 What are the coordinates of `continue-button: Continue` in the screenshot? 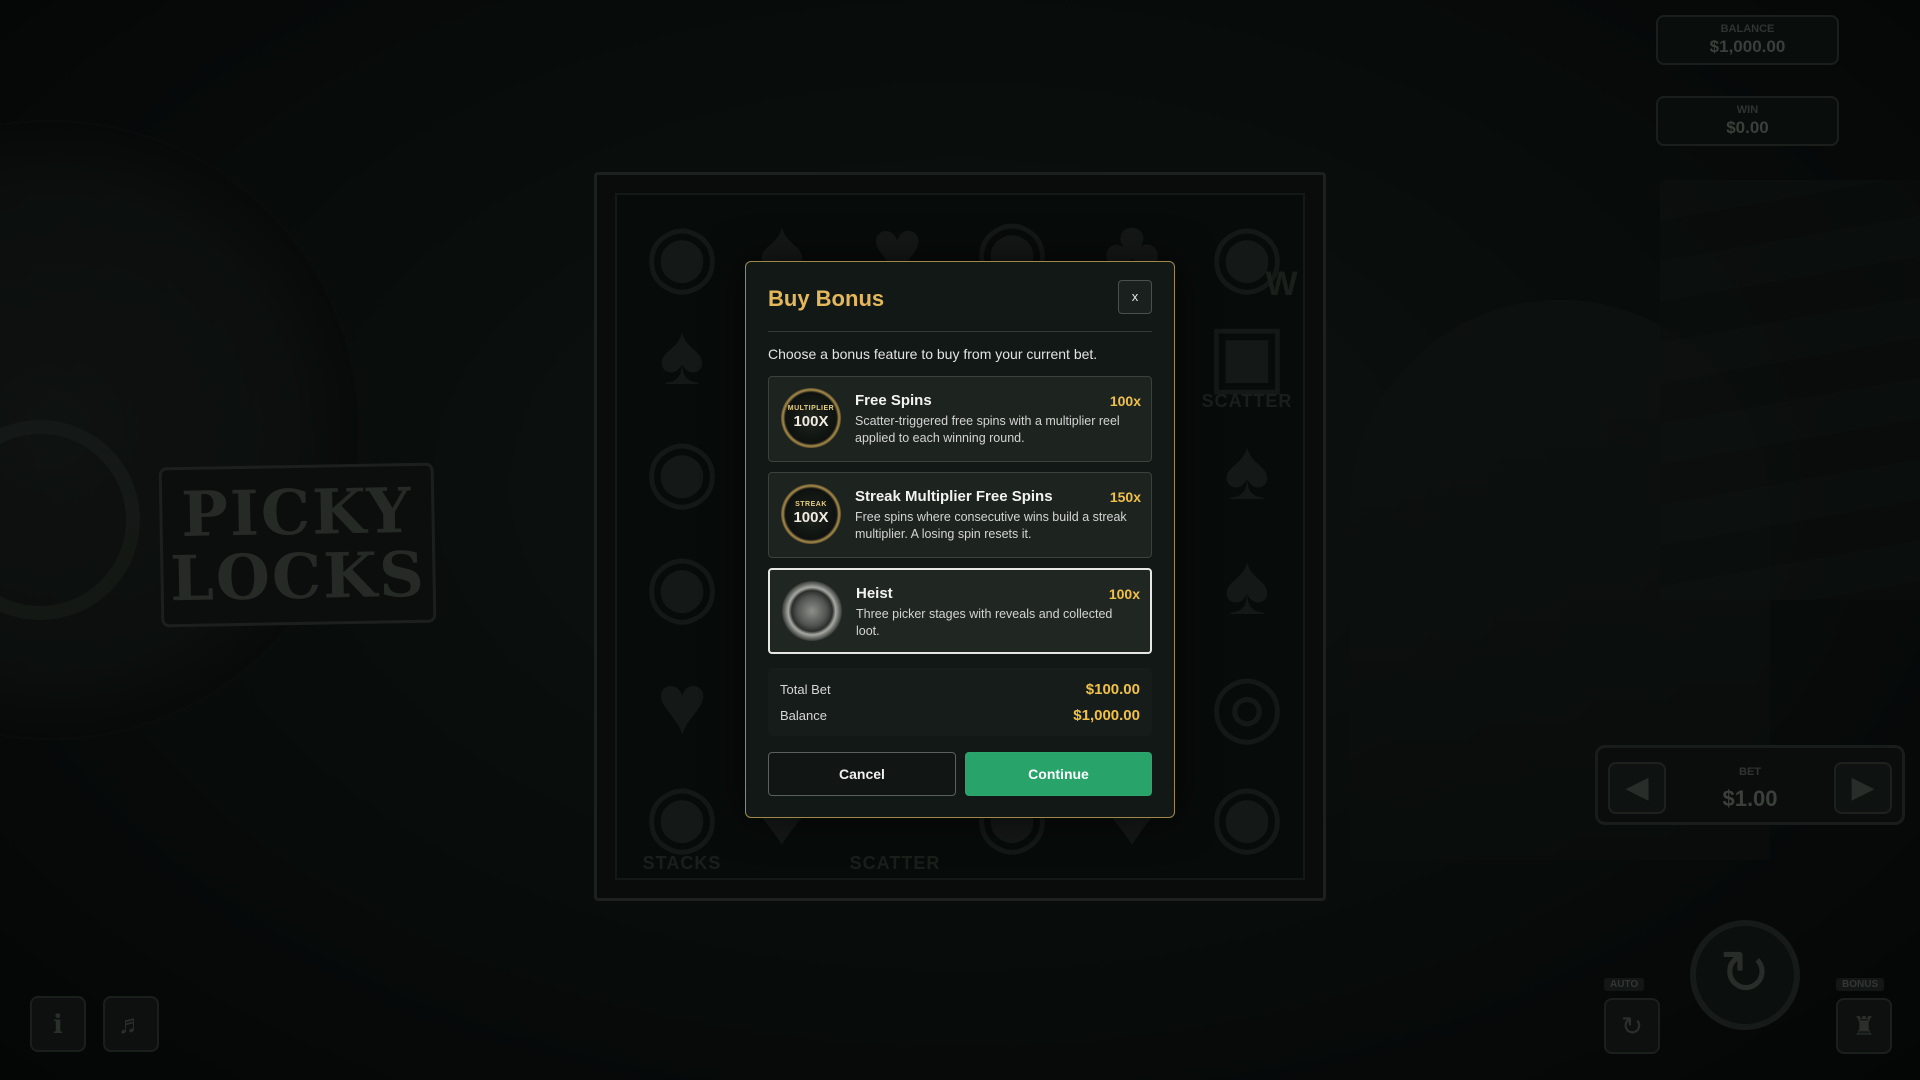 It's located at (1058, 774).